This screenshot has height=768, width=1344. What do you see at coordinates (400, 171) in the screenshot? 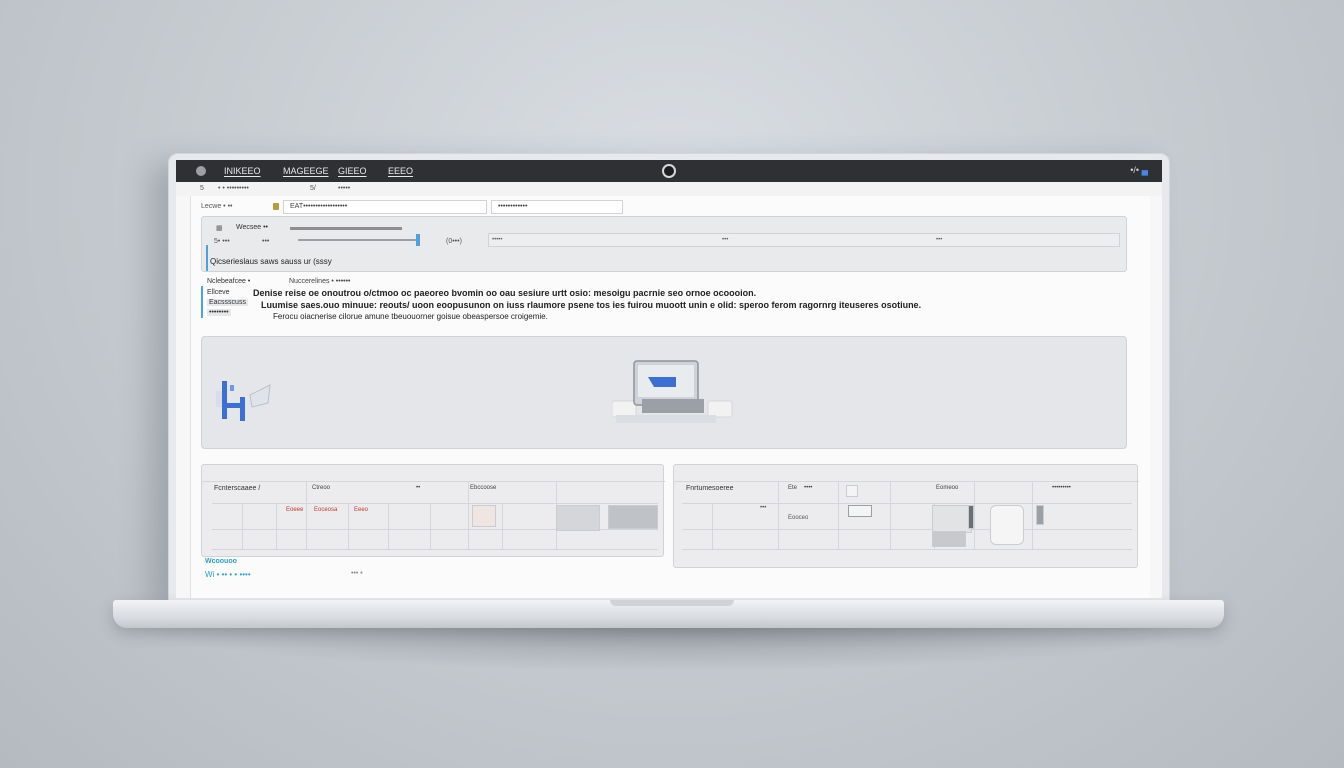
I see `menu-item-4: EEEO` at bounding box center [400, 171].